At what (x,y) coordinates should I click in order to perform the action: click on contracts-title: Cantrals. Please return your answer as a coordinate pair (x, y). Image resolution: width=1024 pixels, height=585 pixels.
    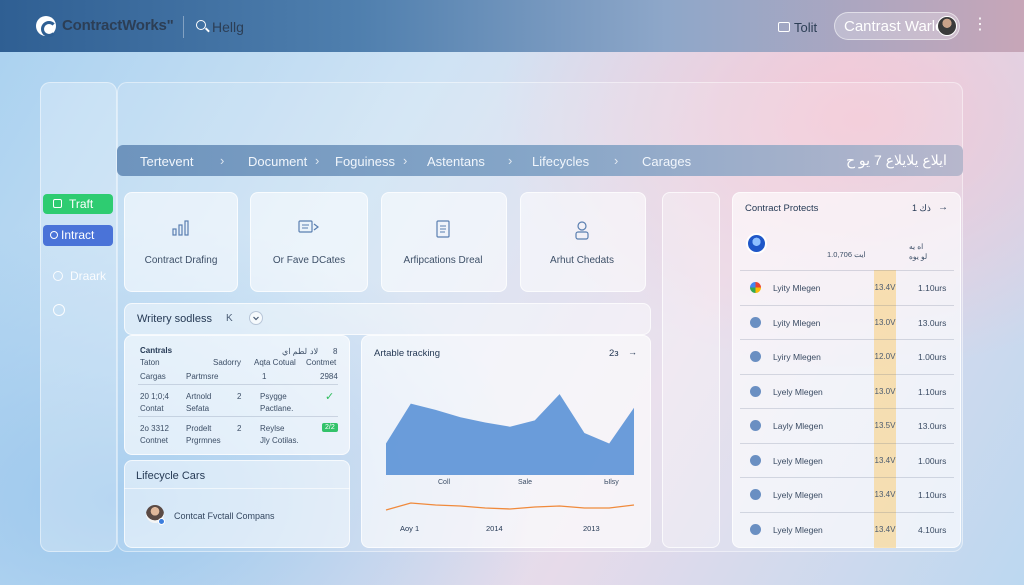
    Looking at the image, I should click on (156, 350).